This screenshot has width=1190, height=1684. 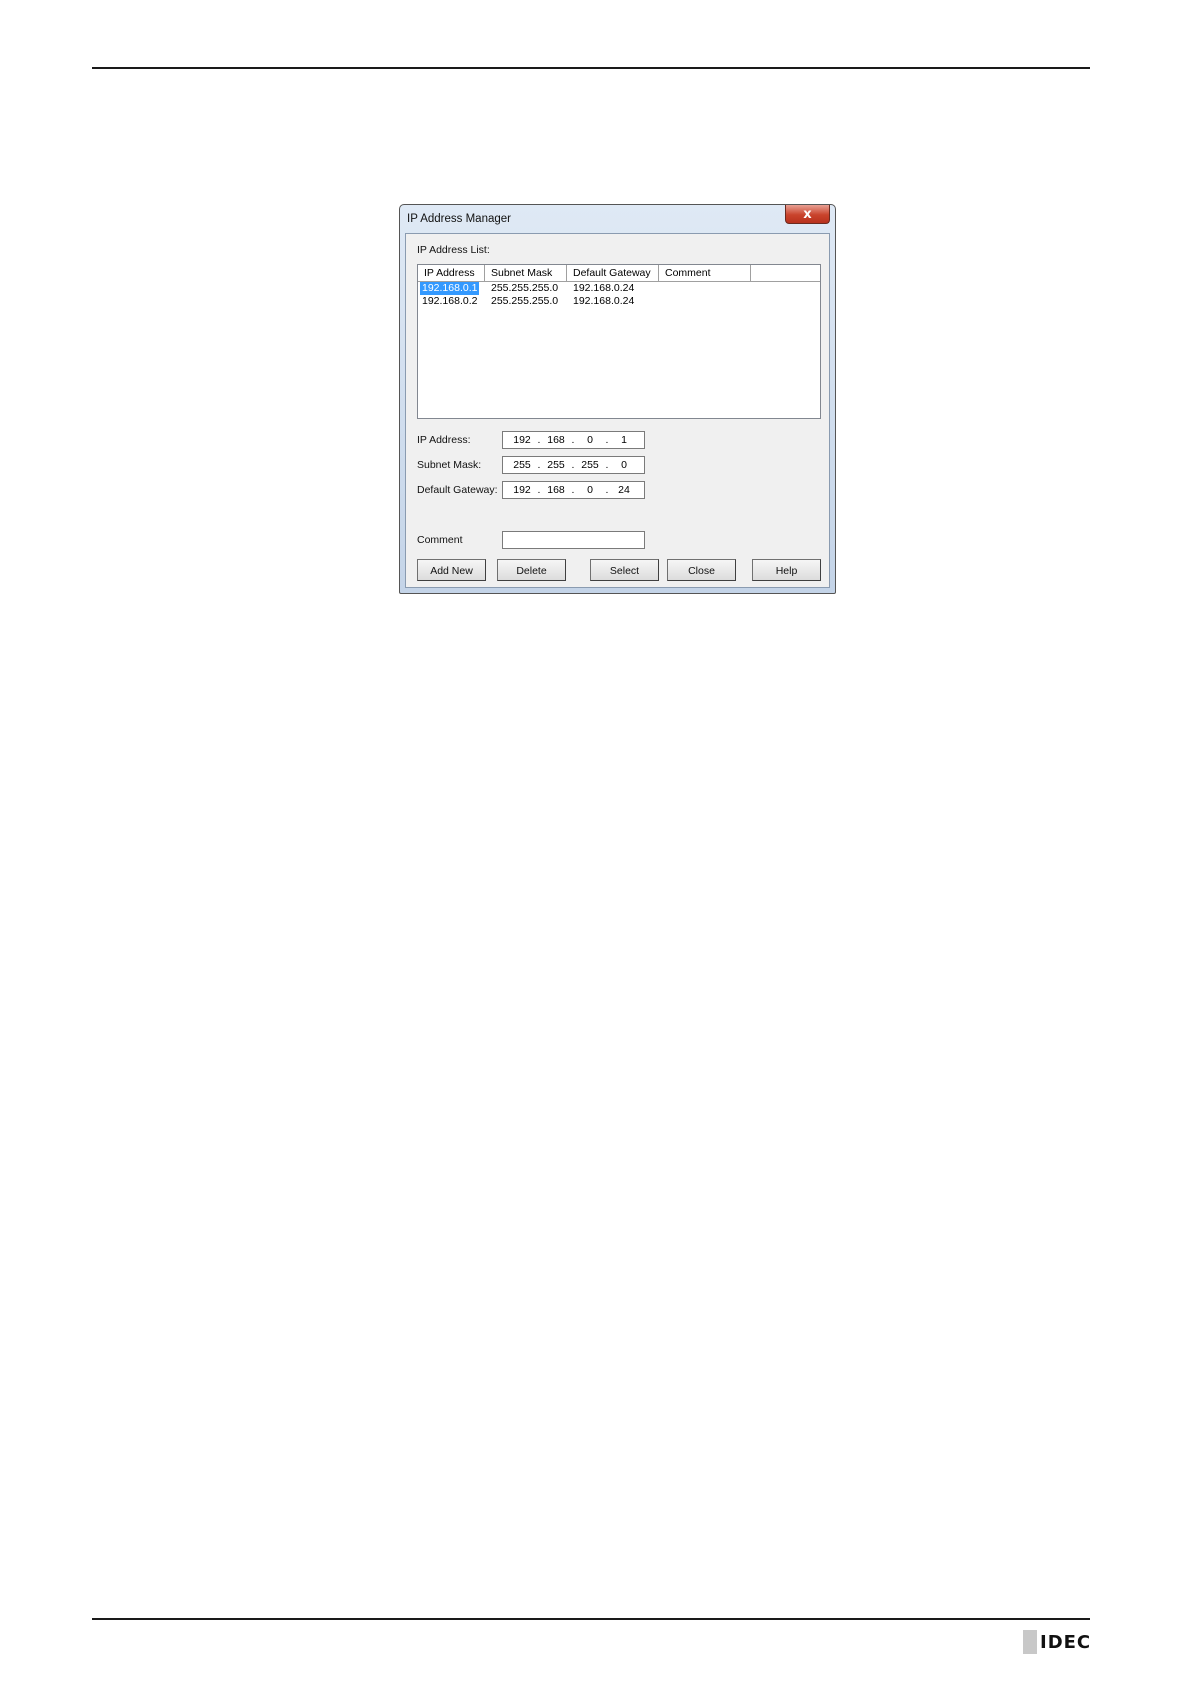 I want to click on subnet-mask-label: Subnet Mask:, so click(x=449, y=465).